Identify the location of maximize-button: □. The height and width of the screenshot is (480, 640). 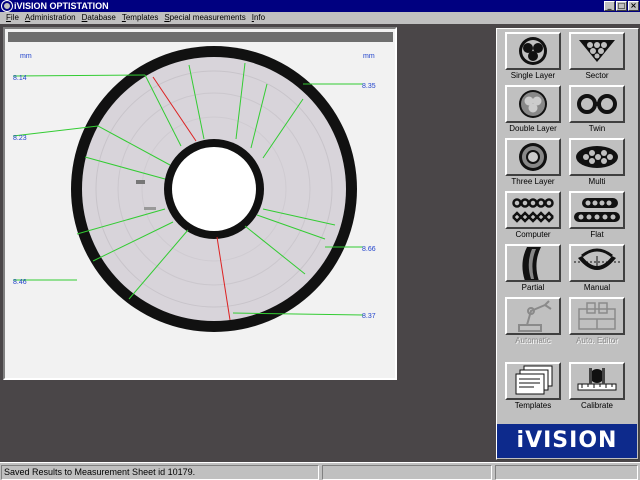
(621, 6).